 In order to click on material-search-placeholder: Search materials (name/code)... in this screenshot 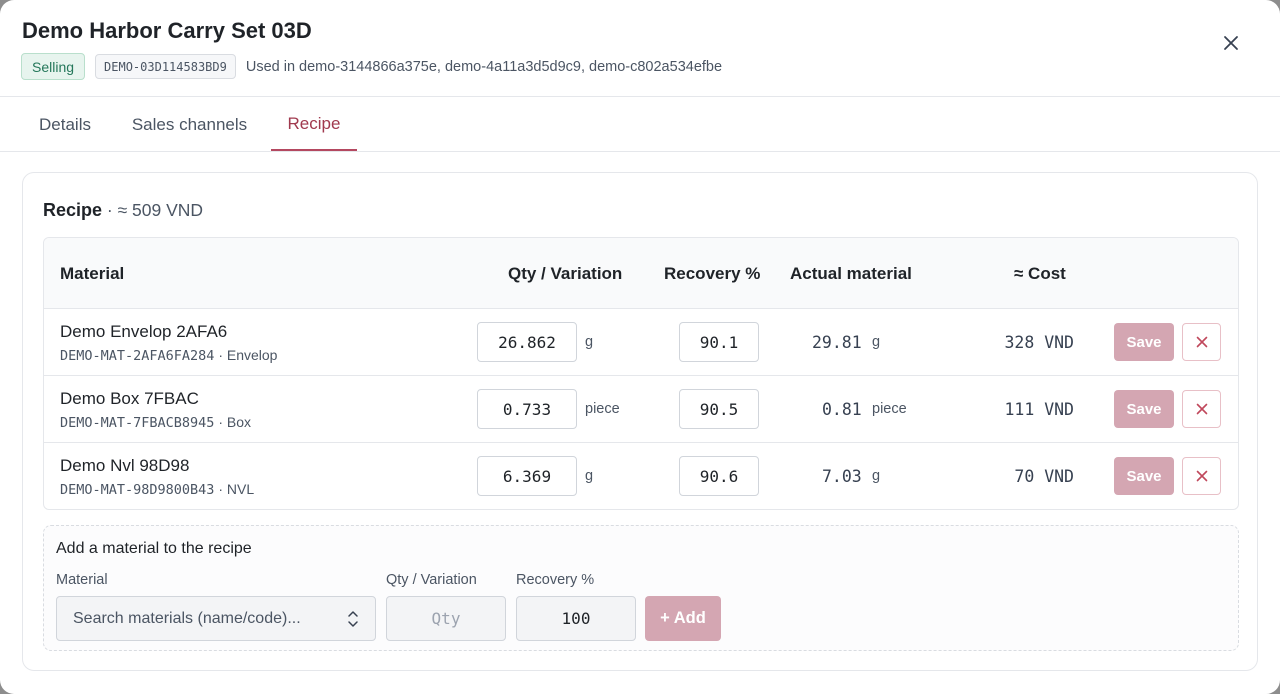, I will do `click(187, 618)`.